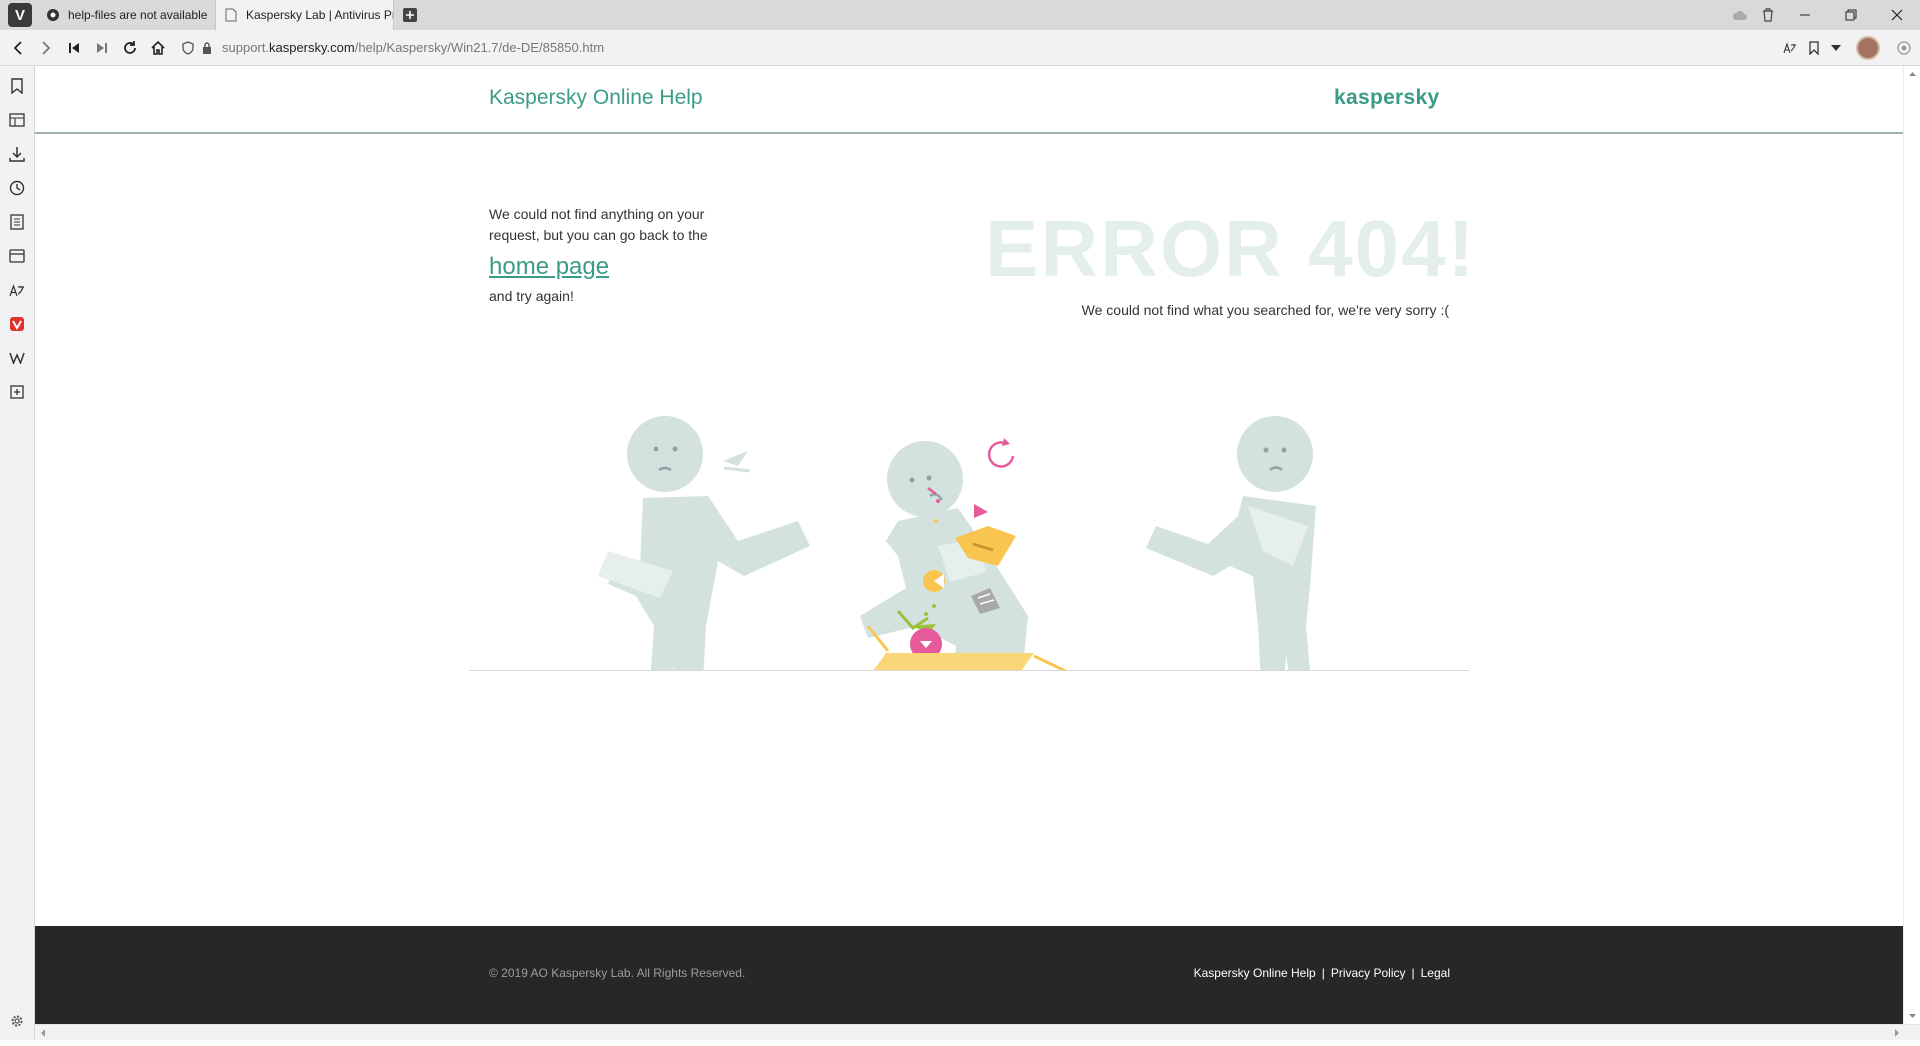 This screenshot has height=1046, width=1920. Describe the element at coordinates (74, 48) in the screenshot. I see `rewind-button` at that location.